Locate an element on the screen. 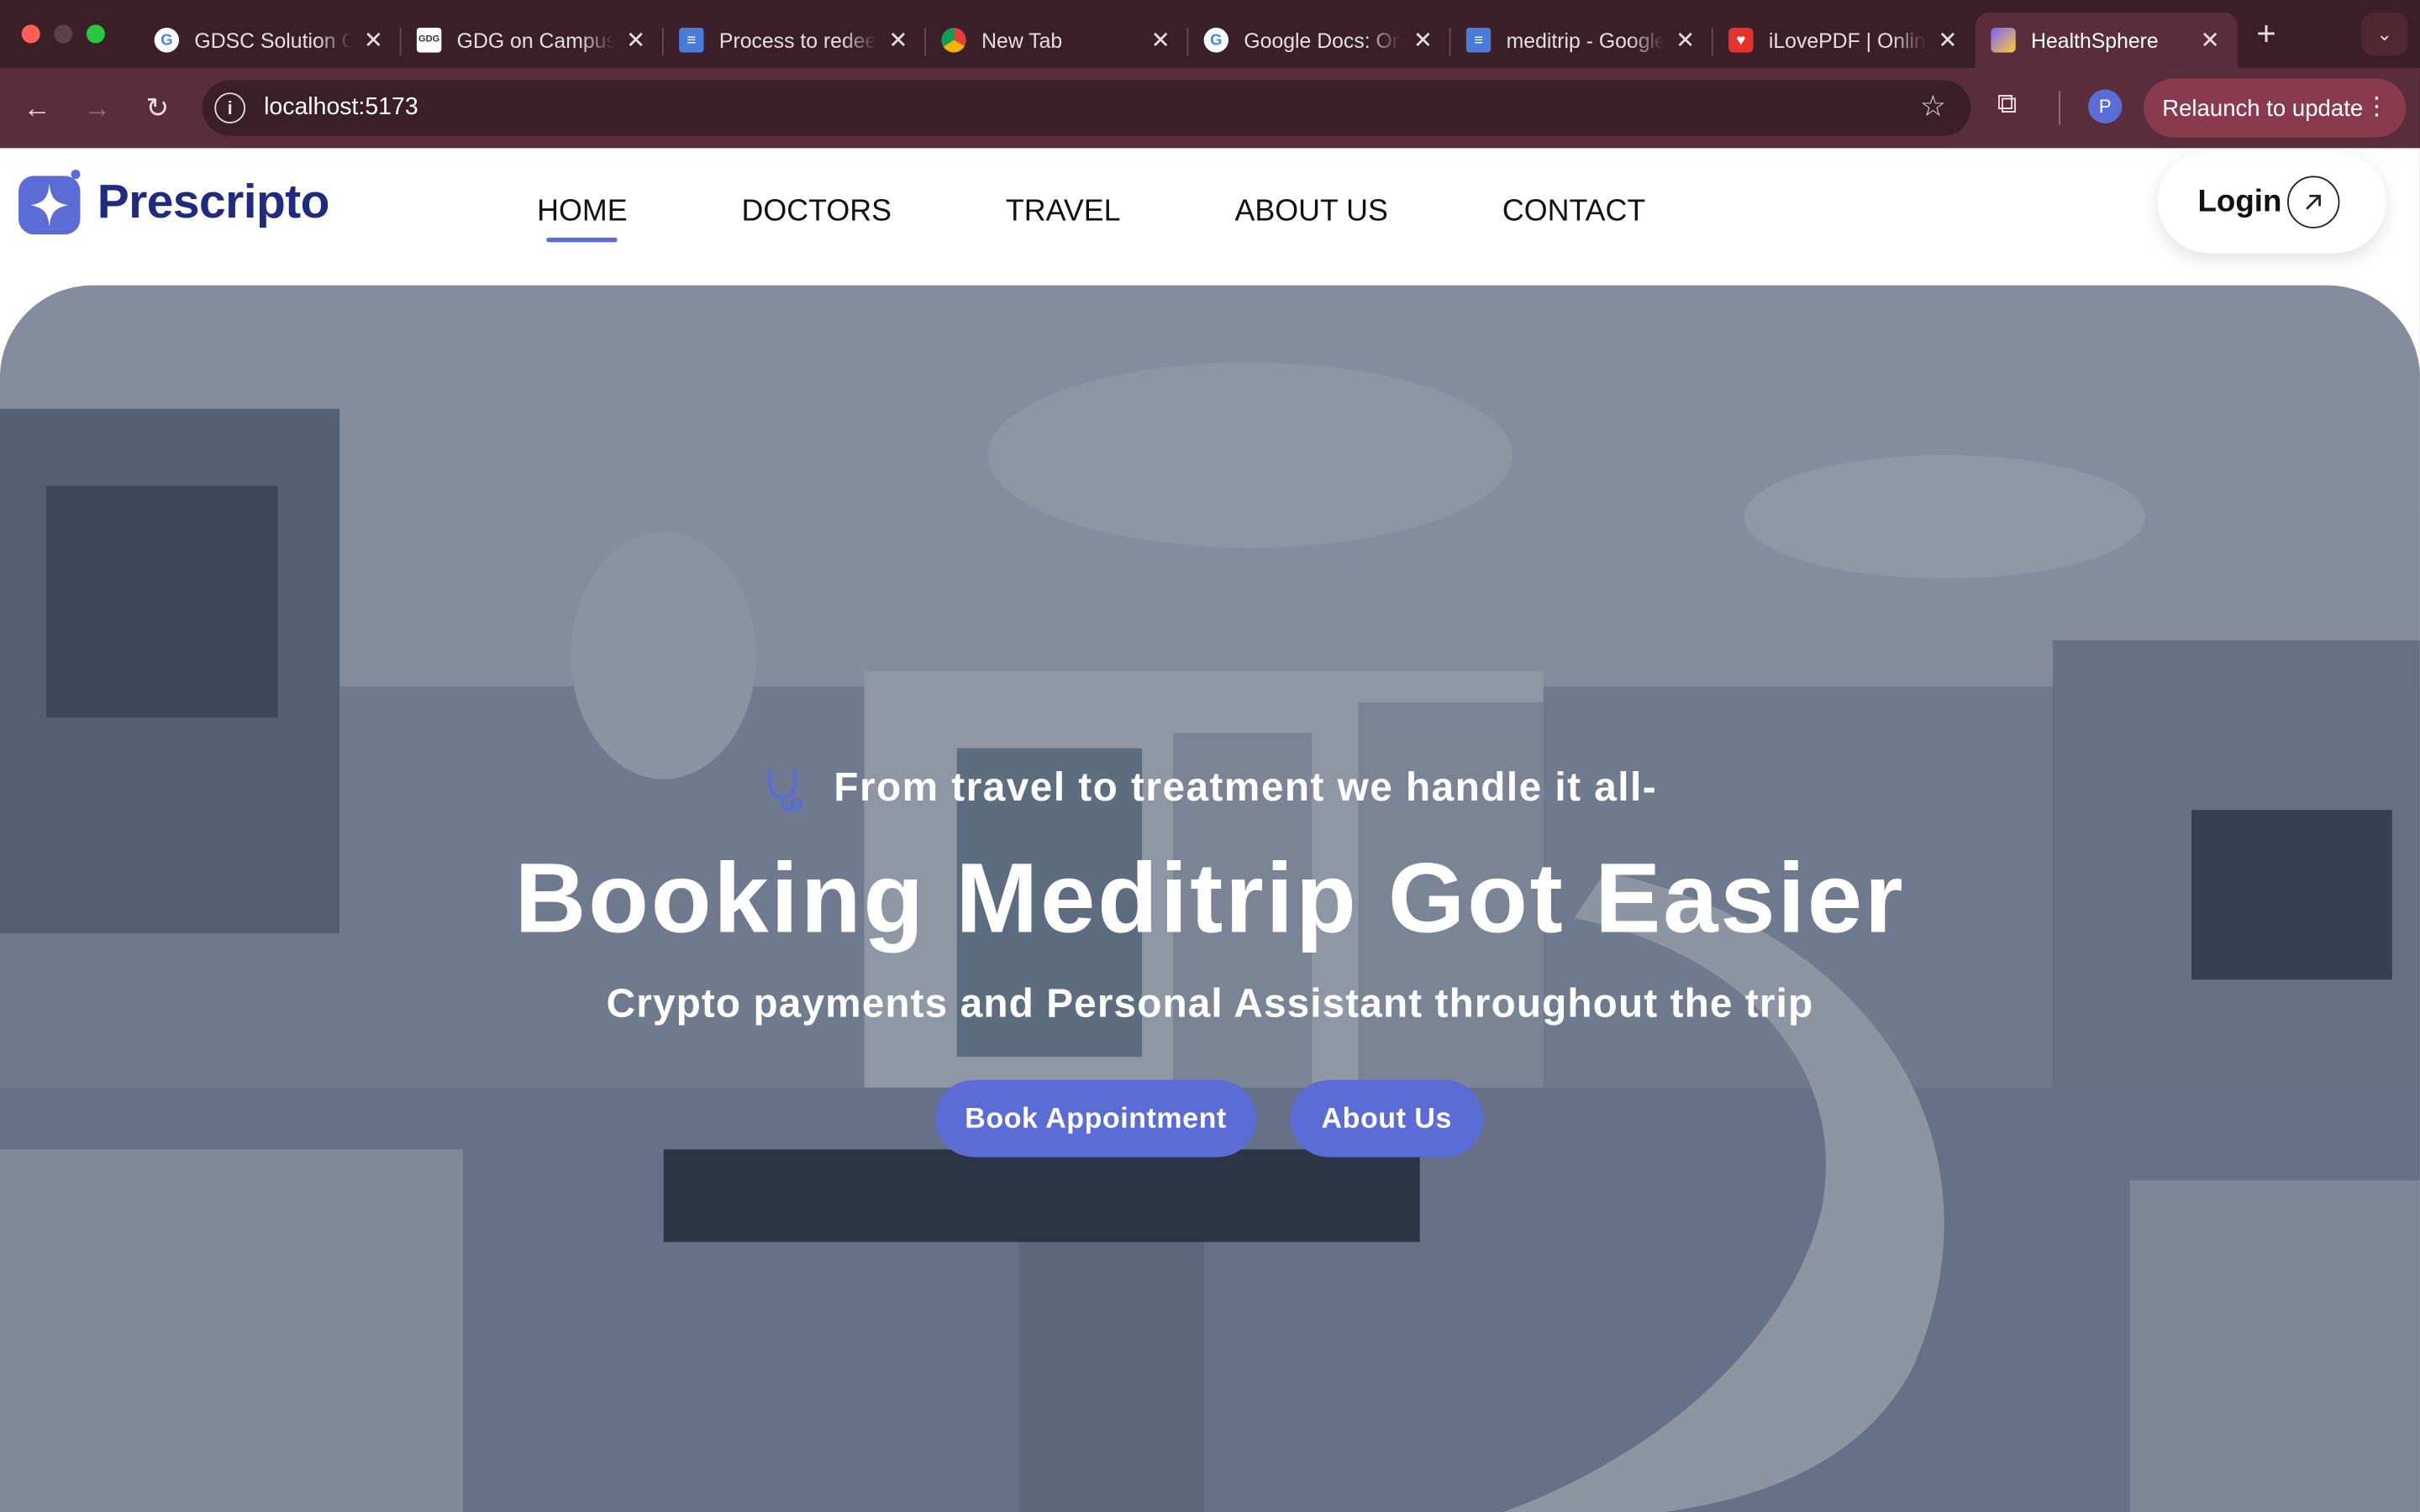 The height and width of the screenshot is (1512, 2420). brand-name: Prescripto is located at coordinates (214, 201).